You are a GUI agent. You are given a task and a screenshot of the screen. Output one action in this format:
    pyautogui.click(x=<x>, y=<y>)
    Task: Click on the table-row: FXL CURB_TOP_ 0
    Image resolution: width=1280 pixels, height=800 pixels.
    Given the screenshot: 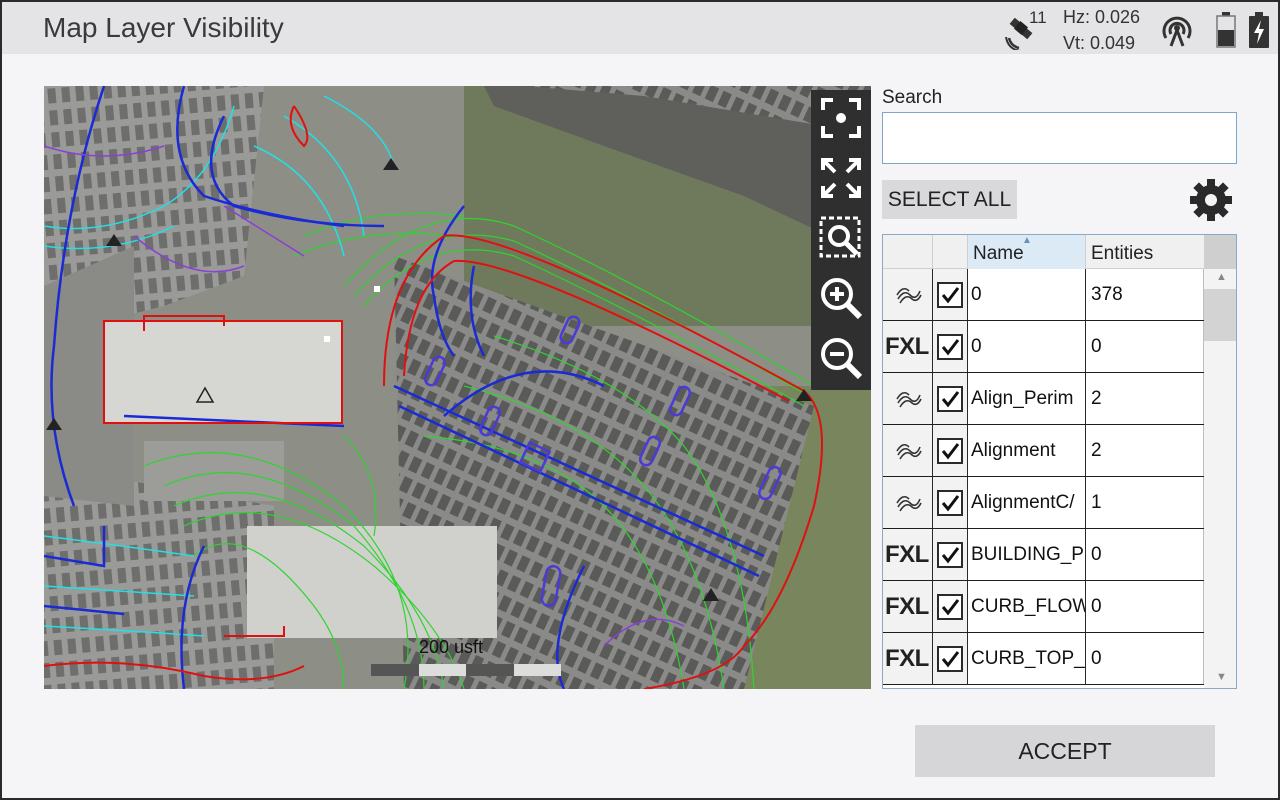 What is the action you would take?
    pyautogui.click(x=1043, y=659)
    